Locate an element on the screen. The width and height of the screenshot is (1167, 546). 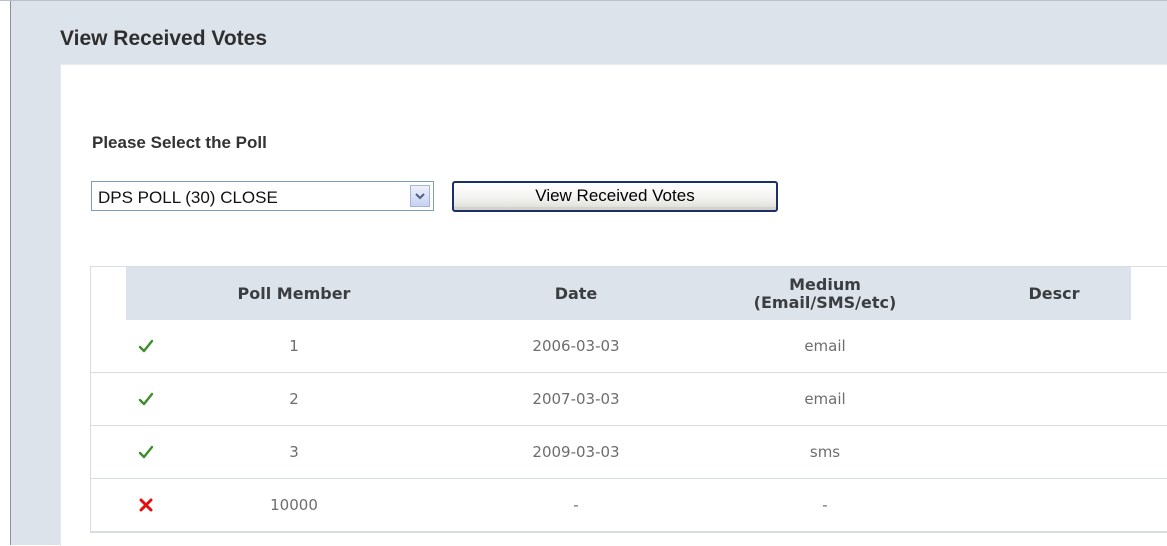
table-row: 2 2007-03-03 email is located at coordinates (629, 399).